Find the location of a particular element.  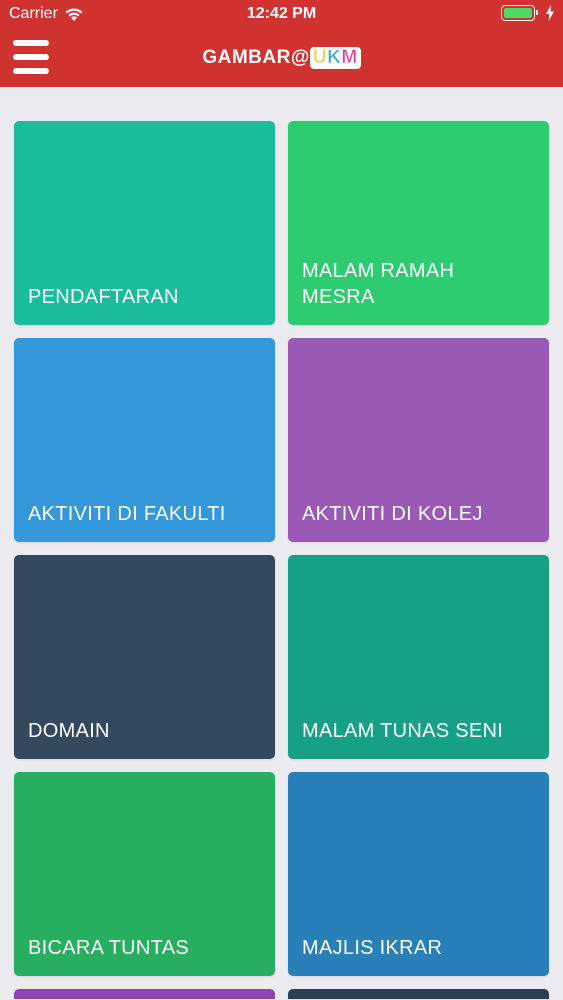

tile-label: DOMAIN is located at coordinates (69, 731).